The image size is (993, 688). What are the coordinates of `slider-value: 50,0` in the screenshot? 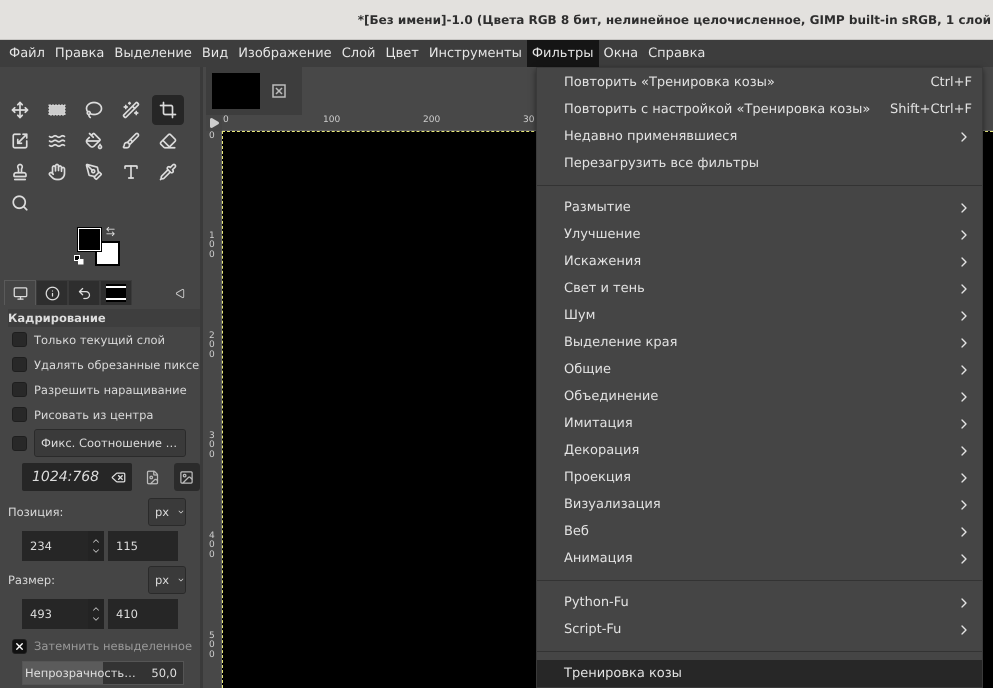 It's located at (164, 673).